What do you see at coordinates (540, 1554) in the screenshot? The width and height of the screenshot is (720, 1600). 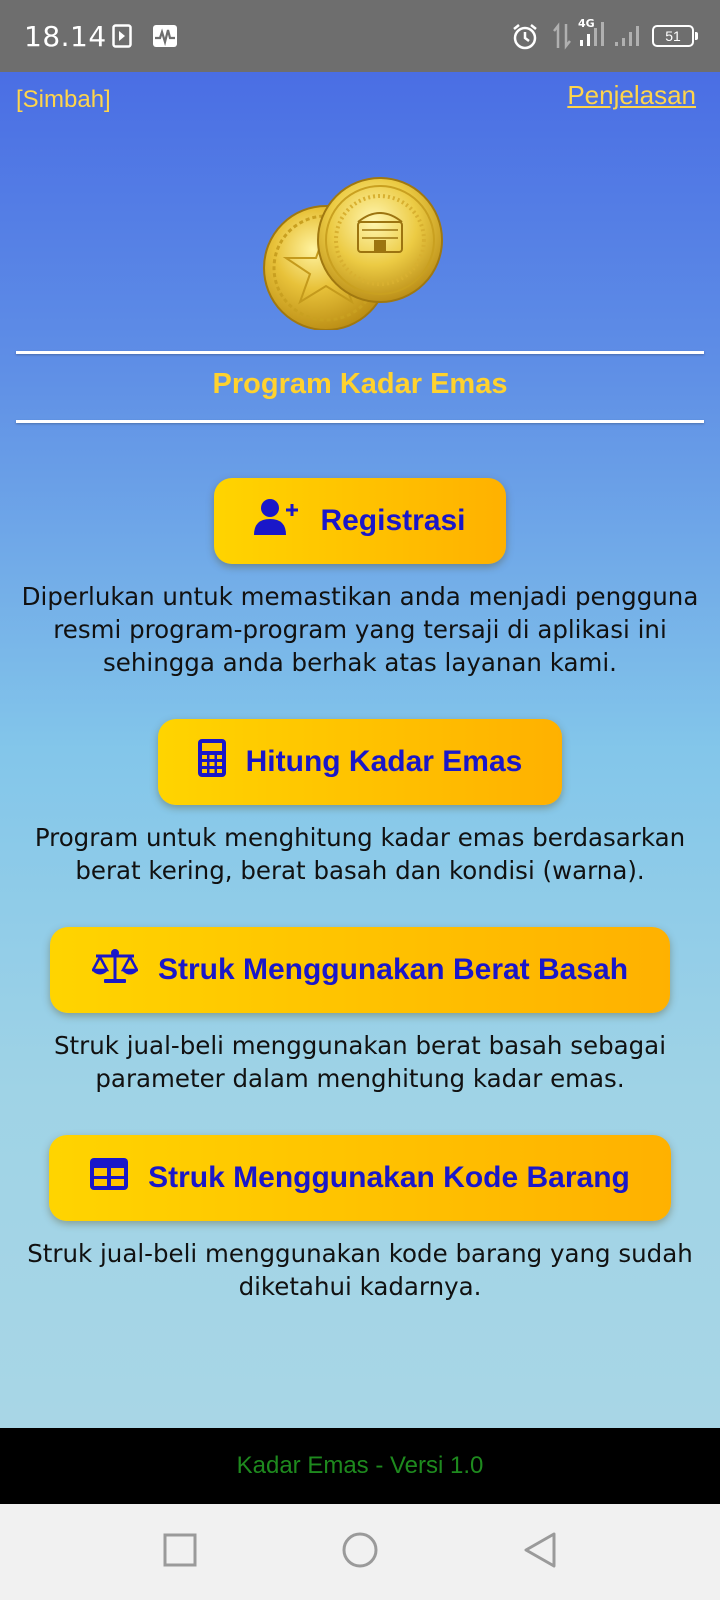 I see `back-button` at bounding box center [540, 1554].